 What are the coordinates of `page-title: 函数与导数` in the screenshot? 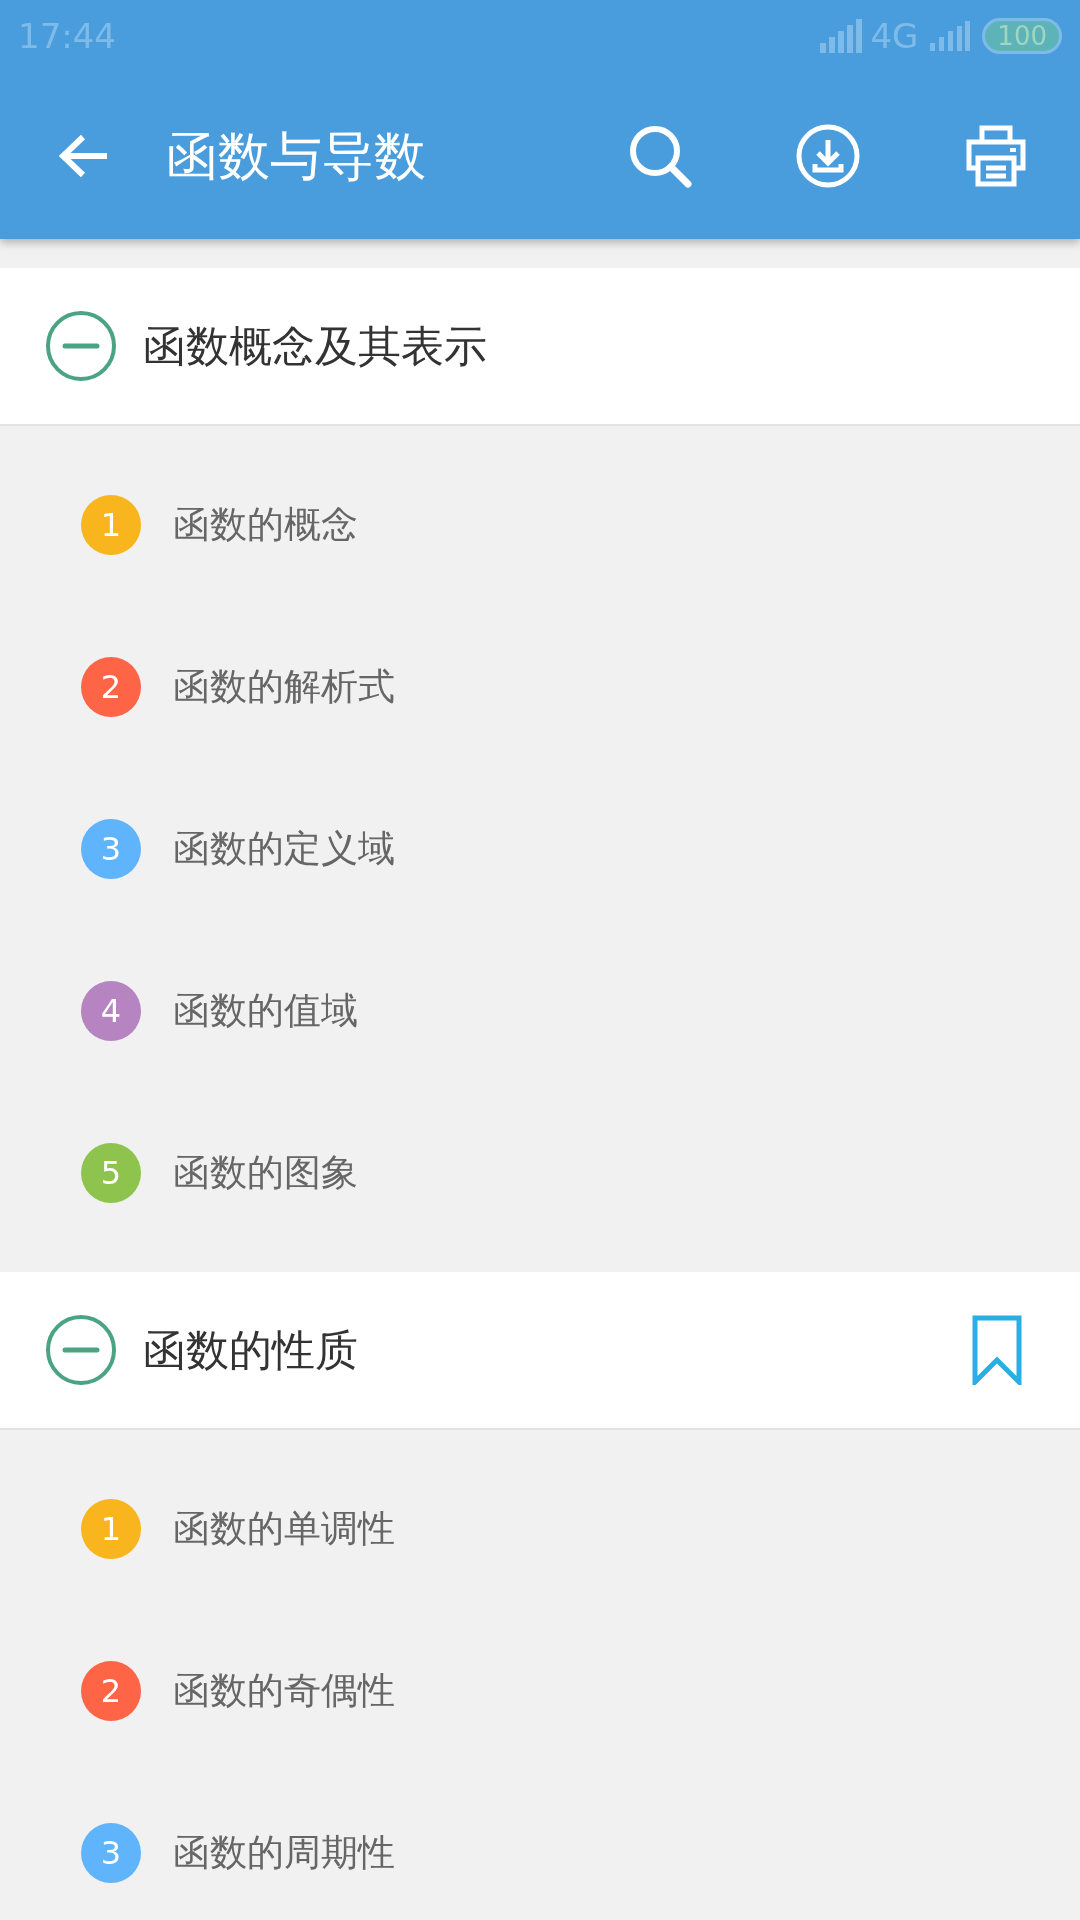 It's located at (296, 156).